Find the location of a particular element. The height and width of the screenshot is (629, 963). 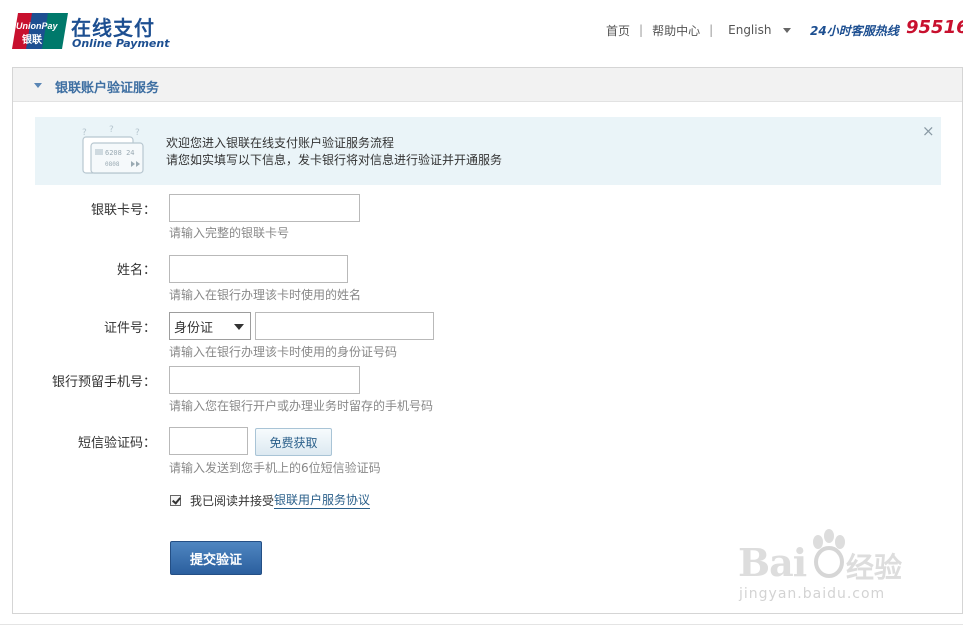

id-type-select: 身份证 is located at coordinates (210, 326).